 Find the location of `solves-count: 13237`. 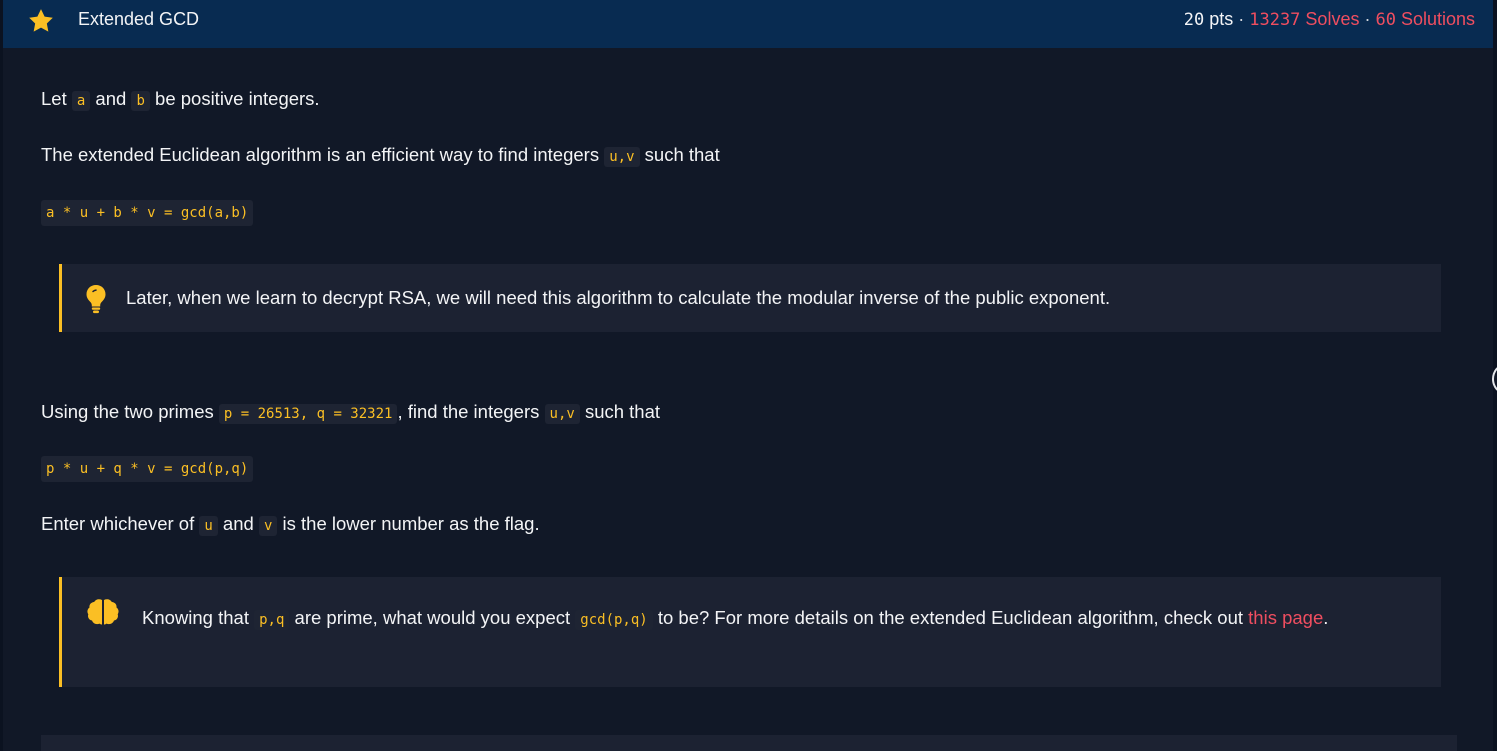

solves-count: 13237 is located at coordinates (1274, 20).